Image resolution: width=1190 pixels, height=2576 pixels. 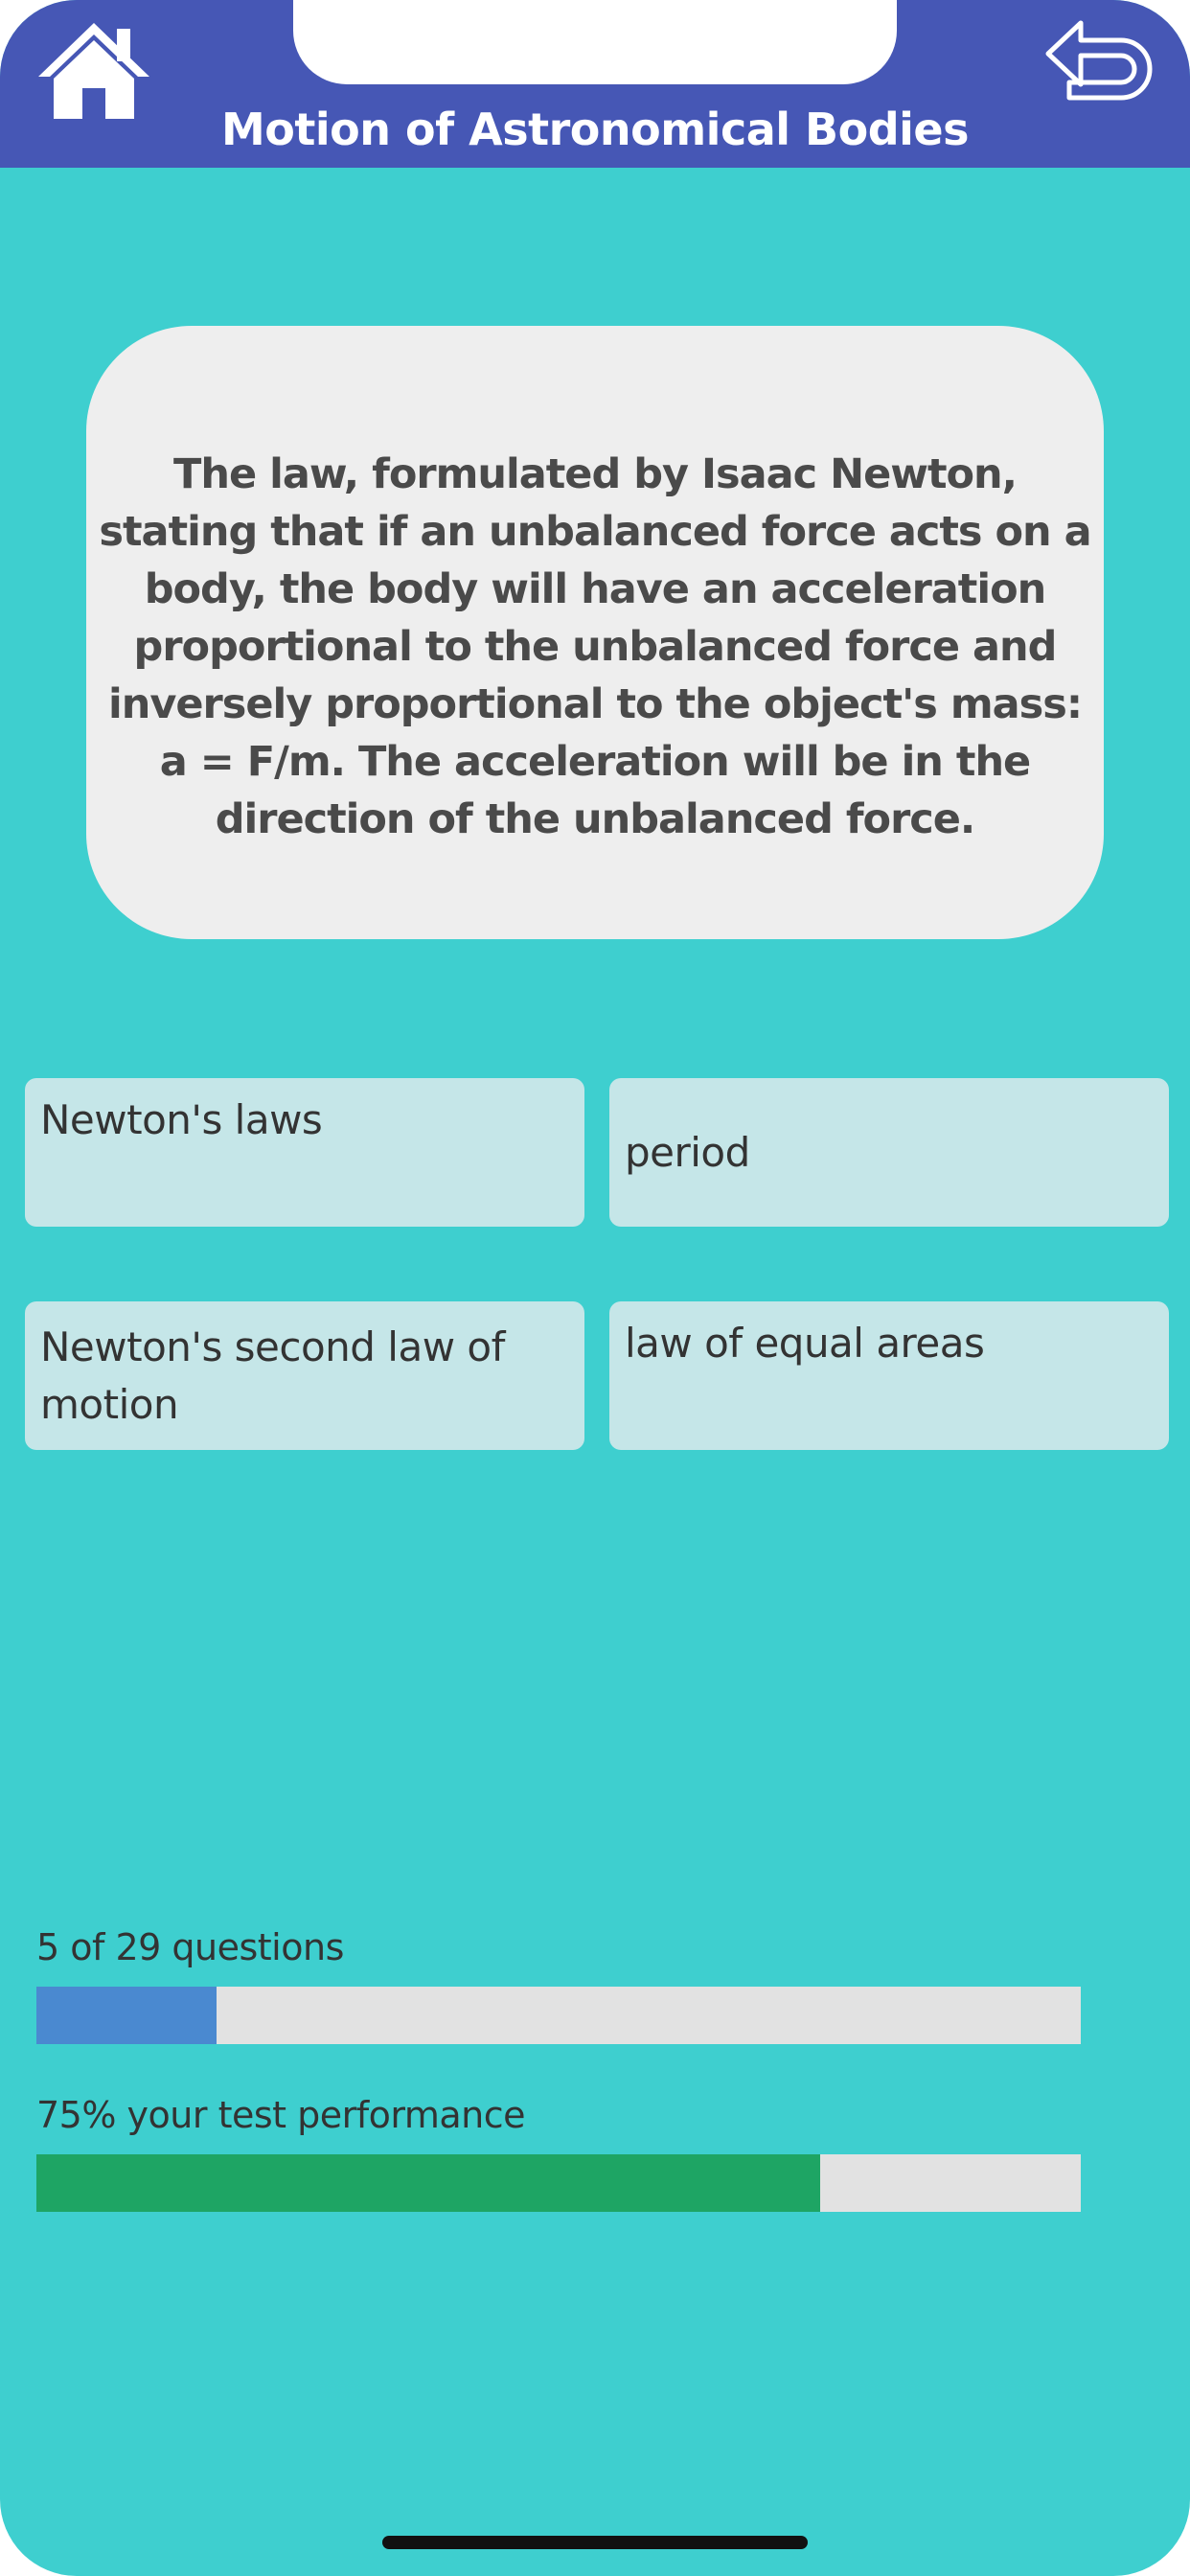 What do you see at coordinates (280, 2115) in the screenshot?
I see `performance-label: 75% your test performance` at bounding box center [280, 2115].